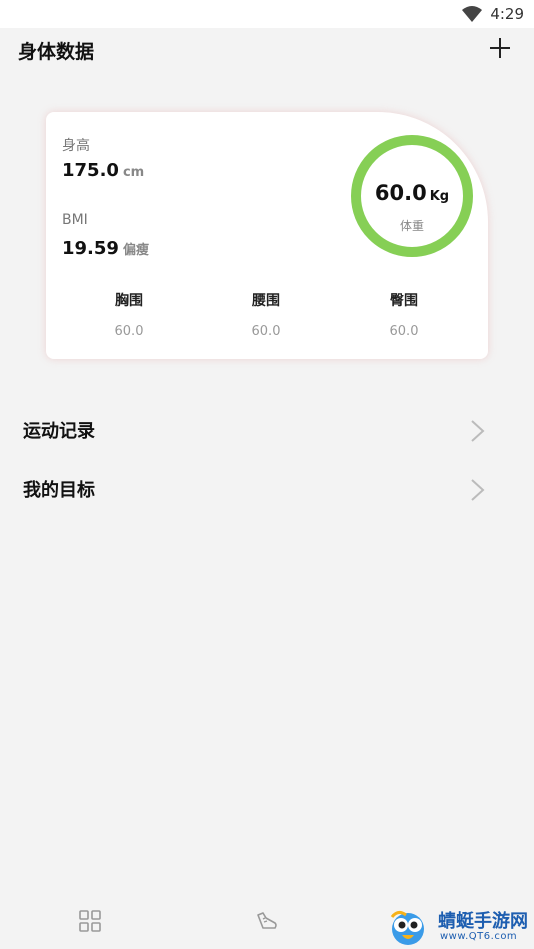  I want to click on measure-name: 臀围, so click(404, 301).